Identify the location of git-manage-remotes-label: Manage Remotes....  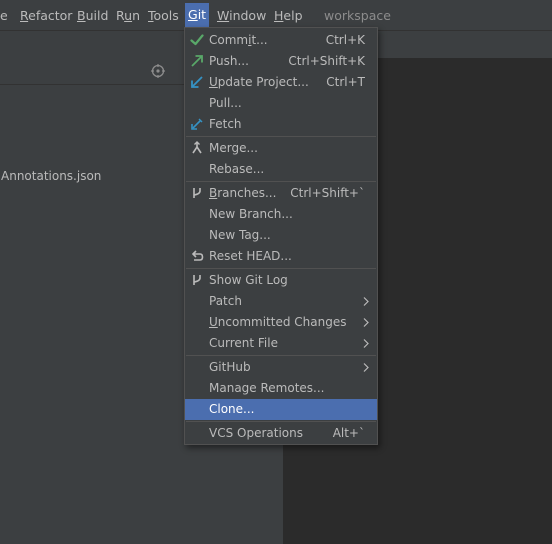
(267, 388).